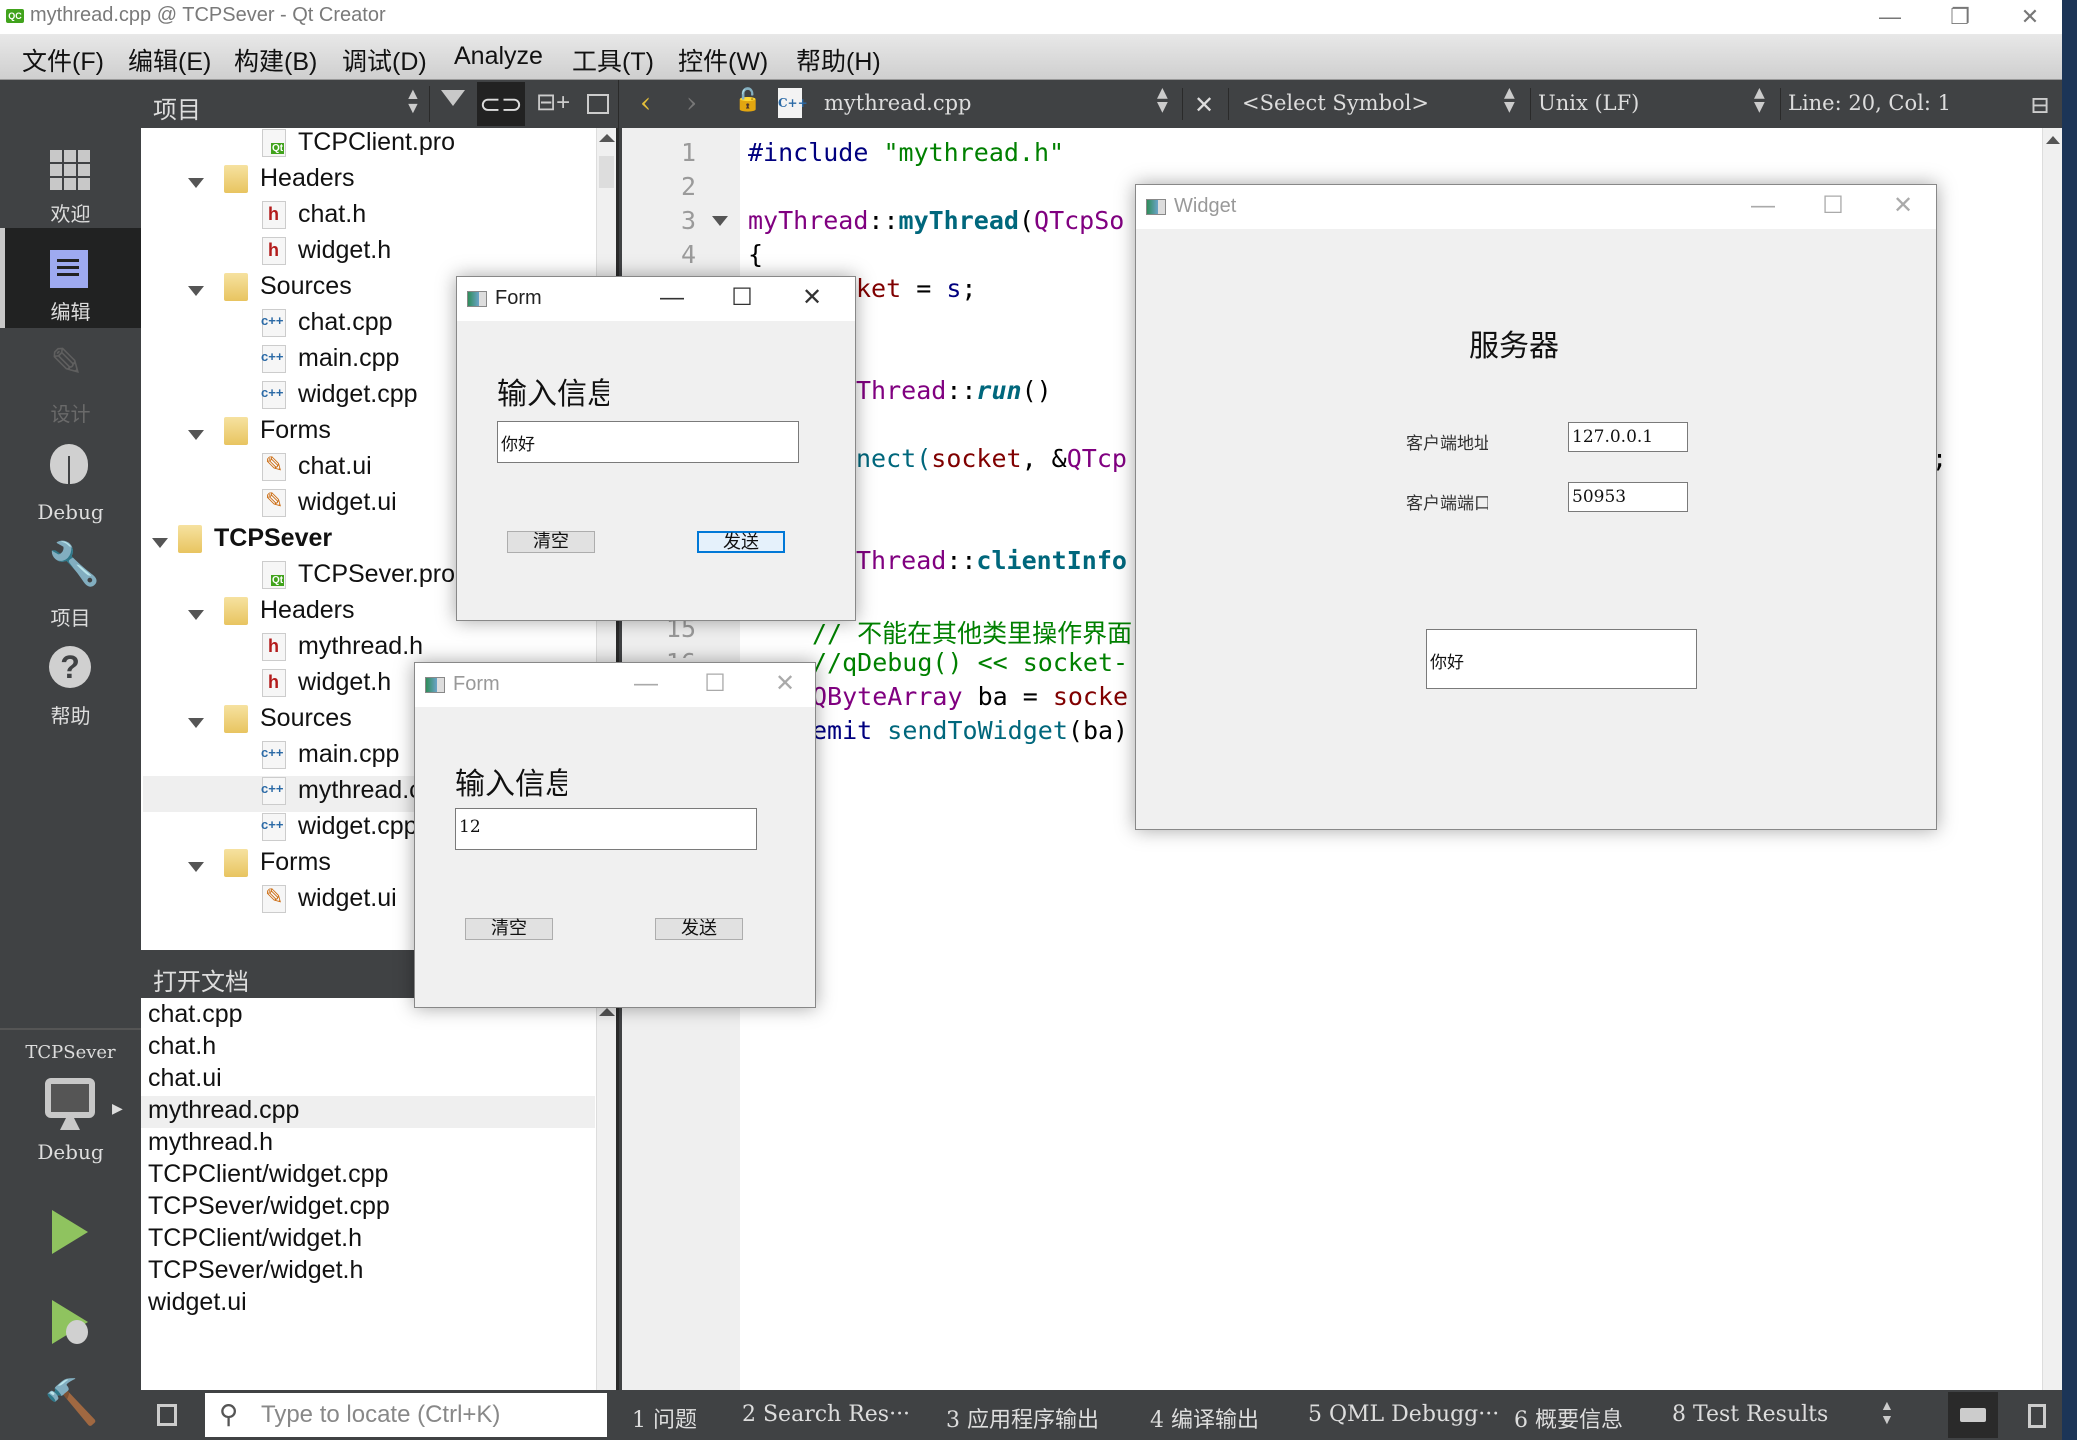 The width and height of the screenshot is (2077, 1440). What do you see at coordinates (358, 578) in the screenshot?
I see `project-tree-item: TCPSever.pro` at bounding box center [358, 578].